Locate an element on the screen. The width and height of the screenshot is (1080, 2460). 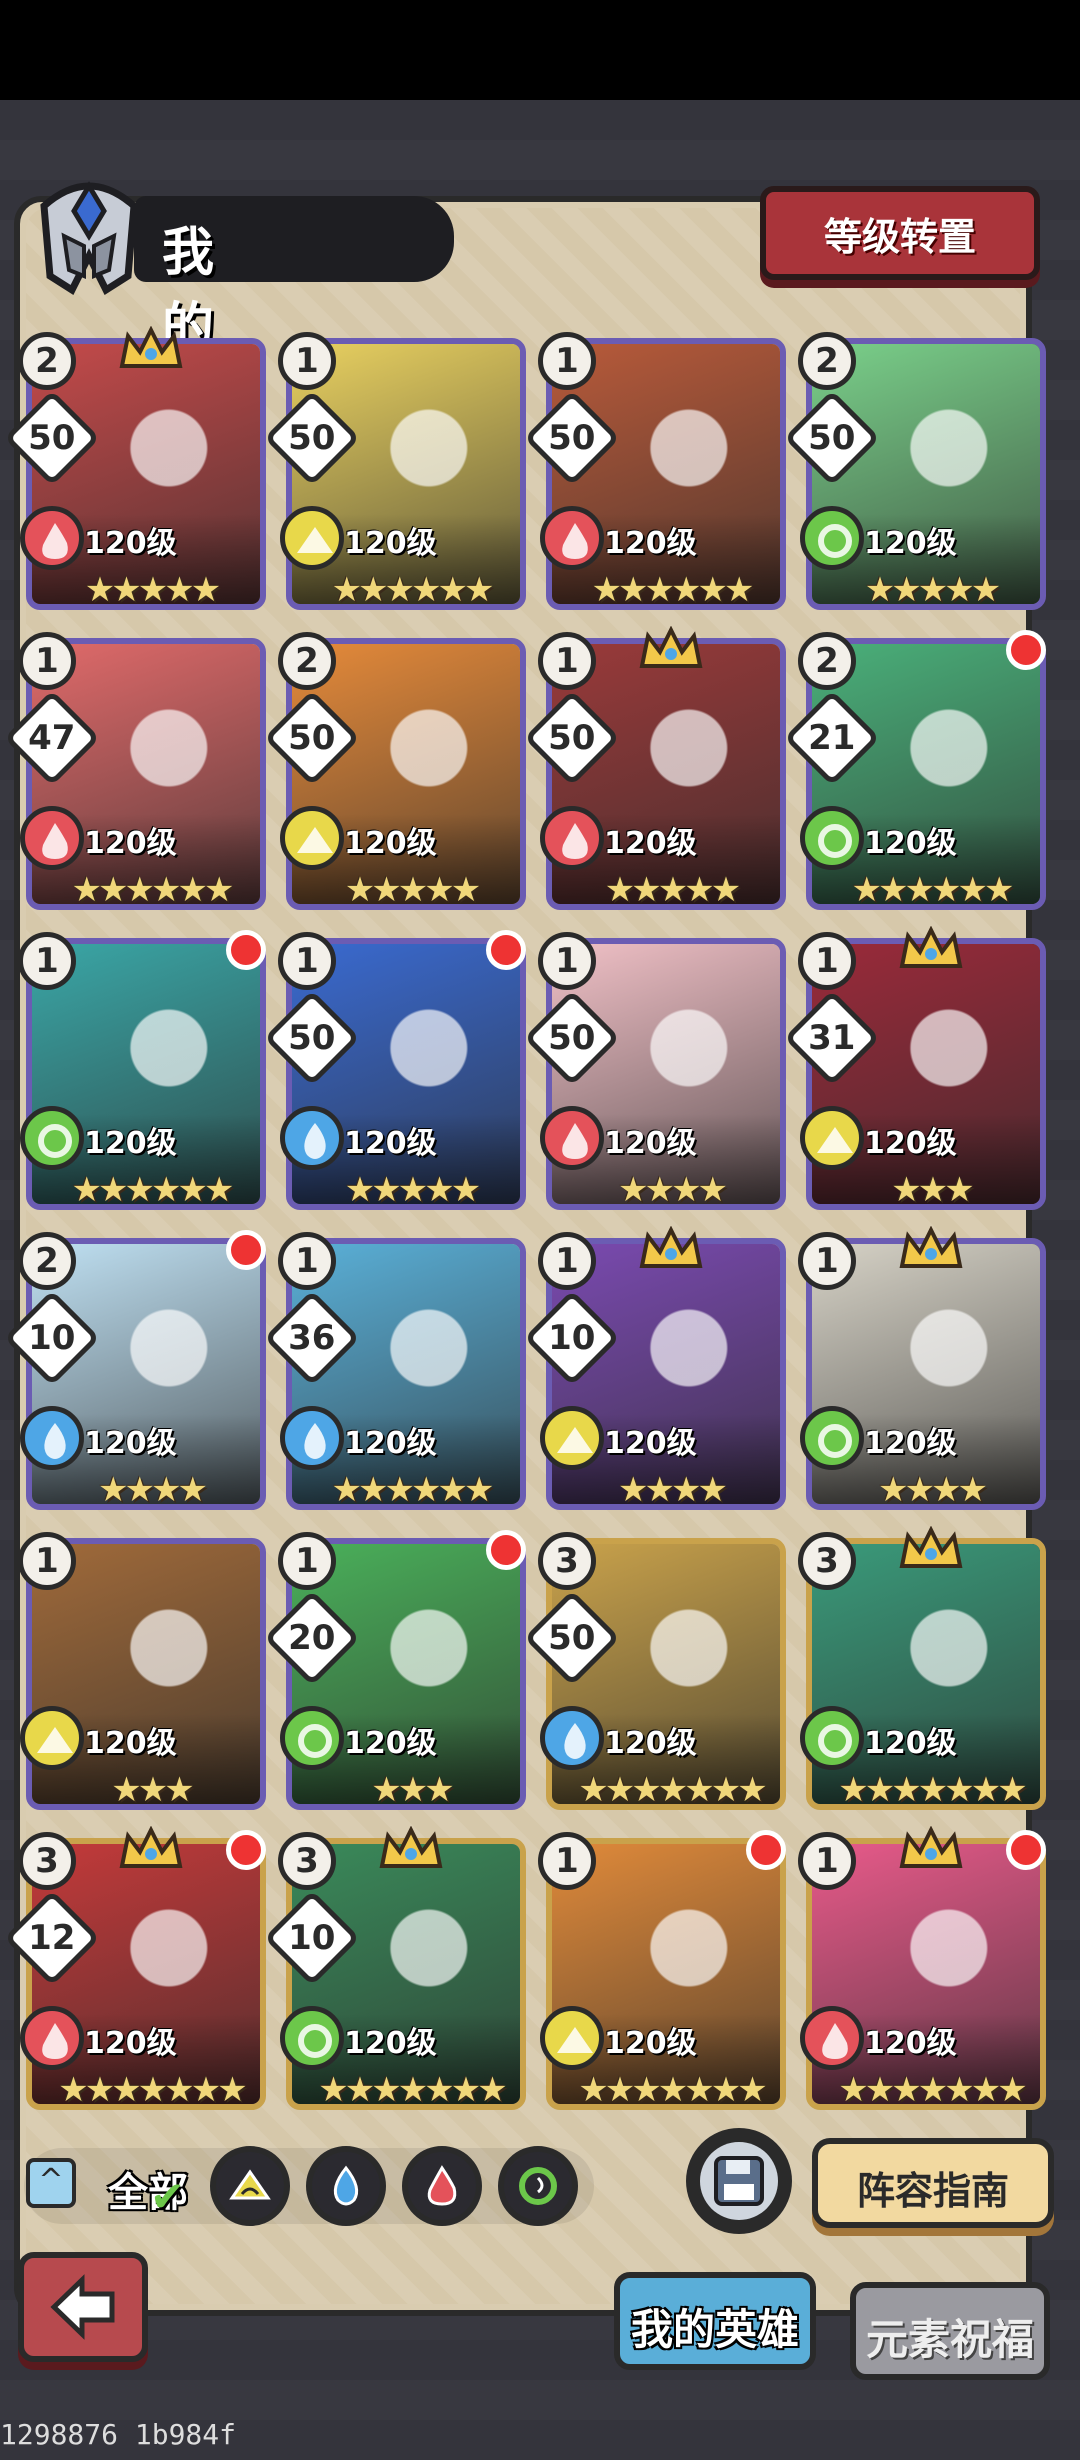
hero-card: 2 21 120级 ★★★★★★ is located at coordinates (916, 772).